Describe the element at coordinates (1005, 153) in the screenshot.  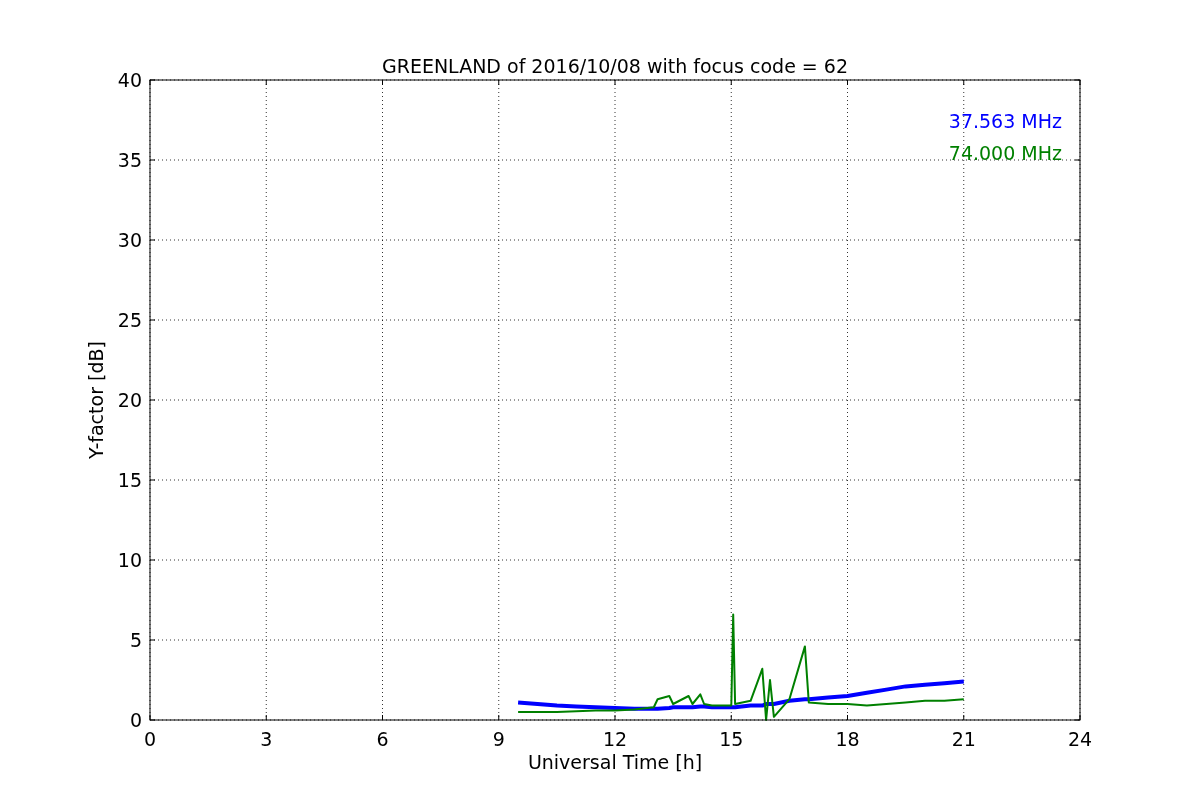
I see `legend-label: 74.000 MHz` at that location.